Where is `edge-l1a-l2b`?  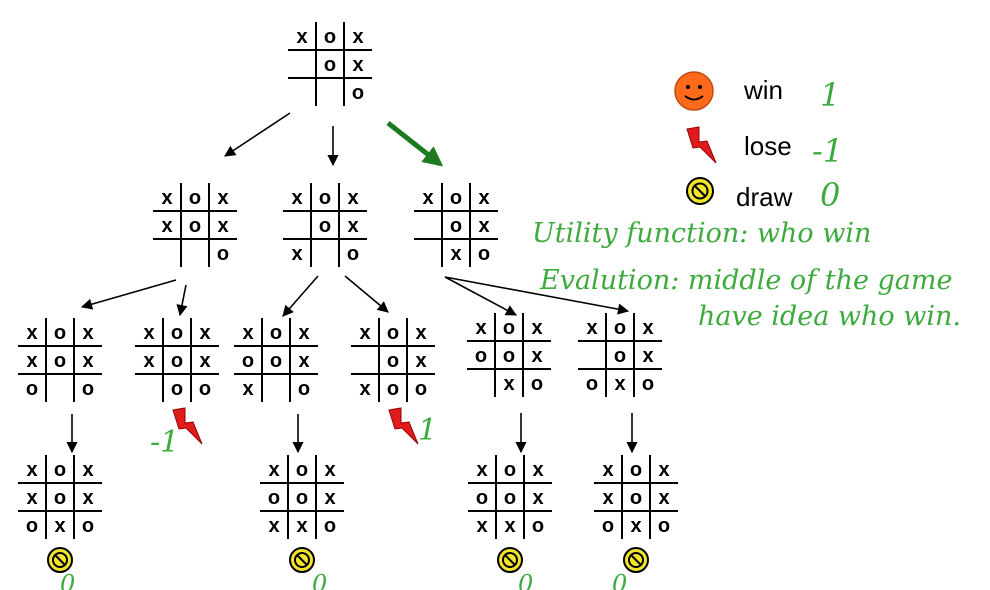 edge-l1a-l2b is located at coordinates (182, 300).